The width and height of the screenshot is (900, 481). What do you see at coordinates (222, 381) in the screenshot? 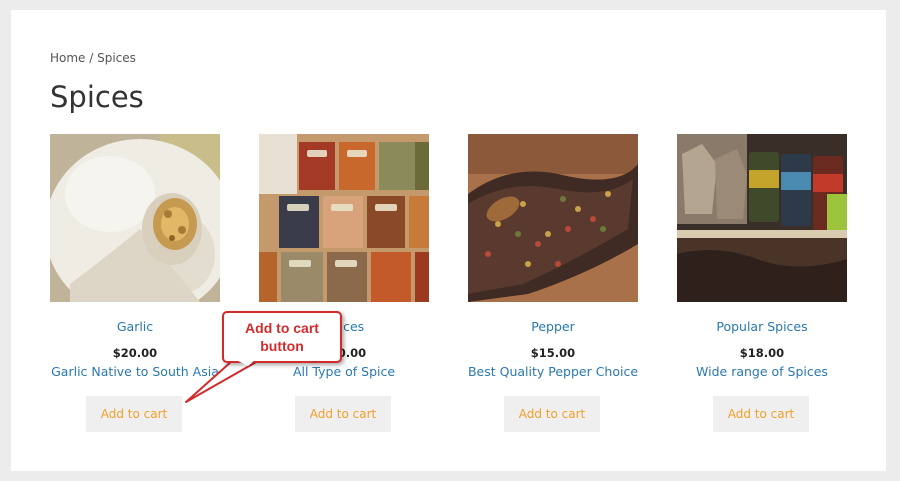
I see `callout-pointer-arrow` at bounding box center [222, 381].